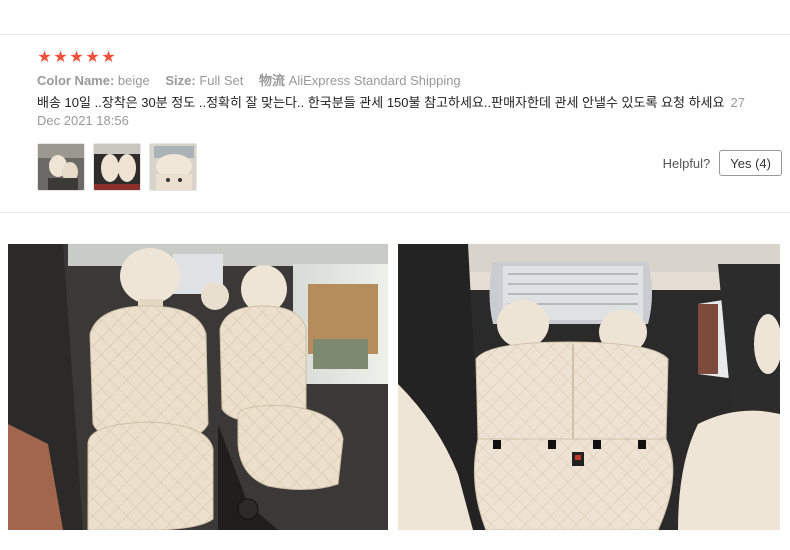 The width and height of the screenshot is (790, 550). I want to click on helpful-label: Helpful?, so click(686, 163).